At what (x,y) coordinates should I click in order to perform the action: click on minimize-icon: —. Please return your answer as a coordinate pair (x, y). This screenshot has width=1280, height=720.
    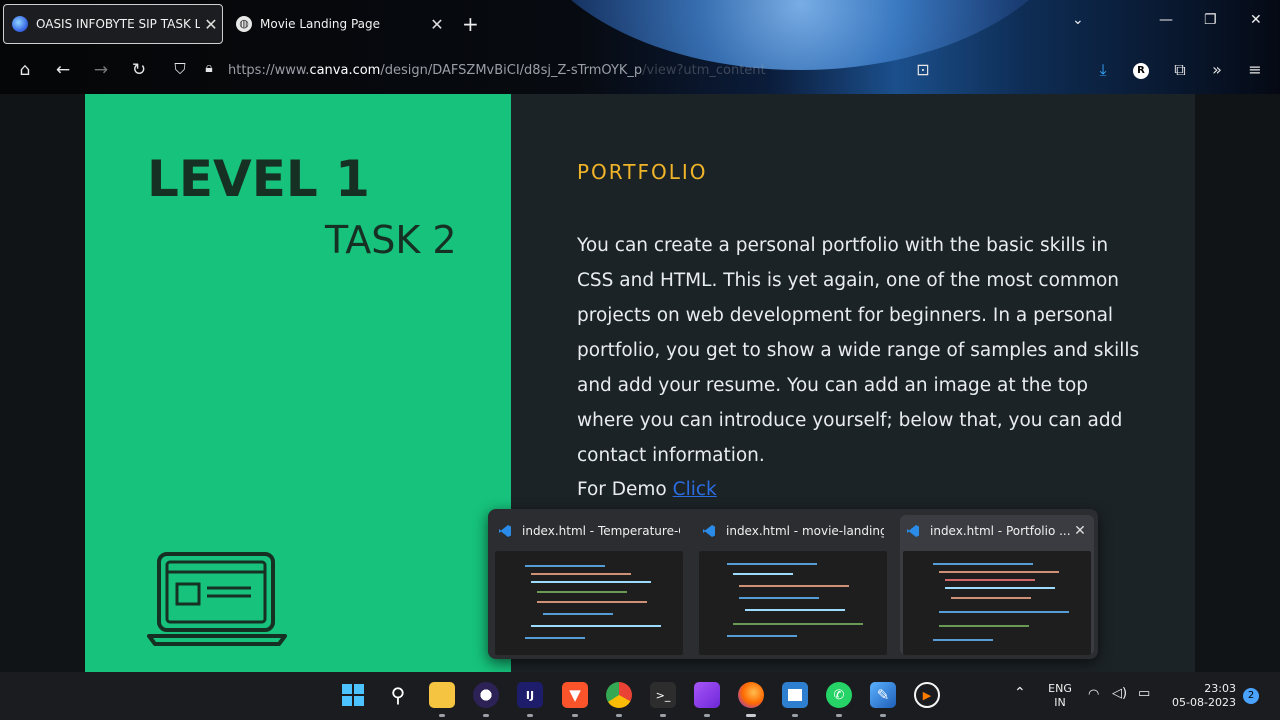
    Looking at the image, I should click on (1166, 20).